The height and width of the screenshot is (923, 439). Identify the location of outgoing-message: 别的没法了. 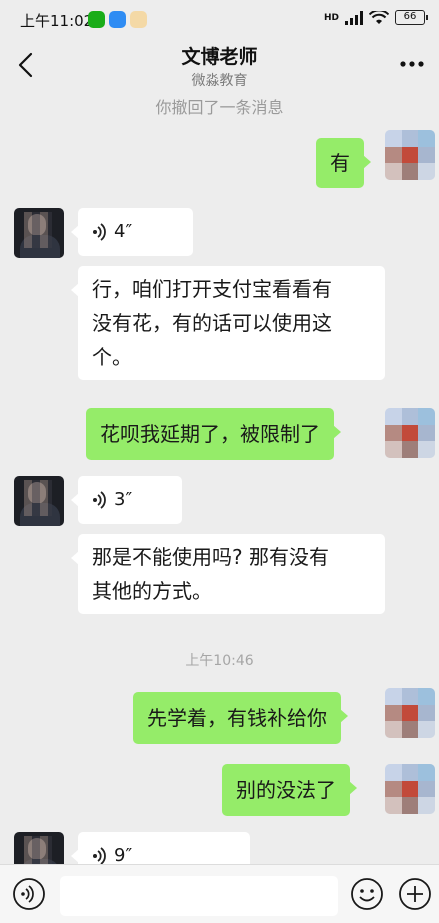
(289, 790).